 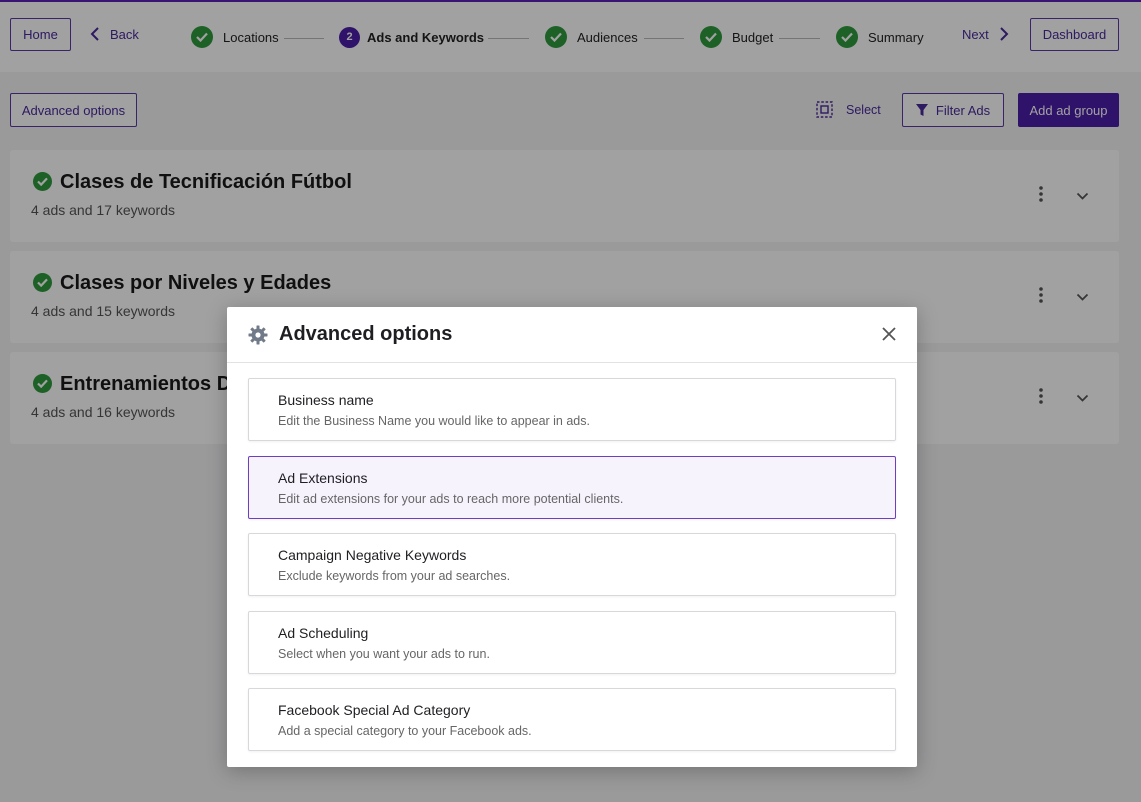 What do you see at coordinates (374, 710) in the screenshot?
I see `option-title: Facebook Special Ad Category` at bounding box center [374, 710].